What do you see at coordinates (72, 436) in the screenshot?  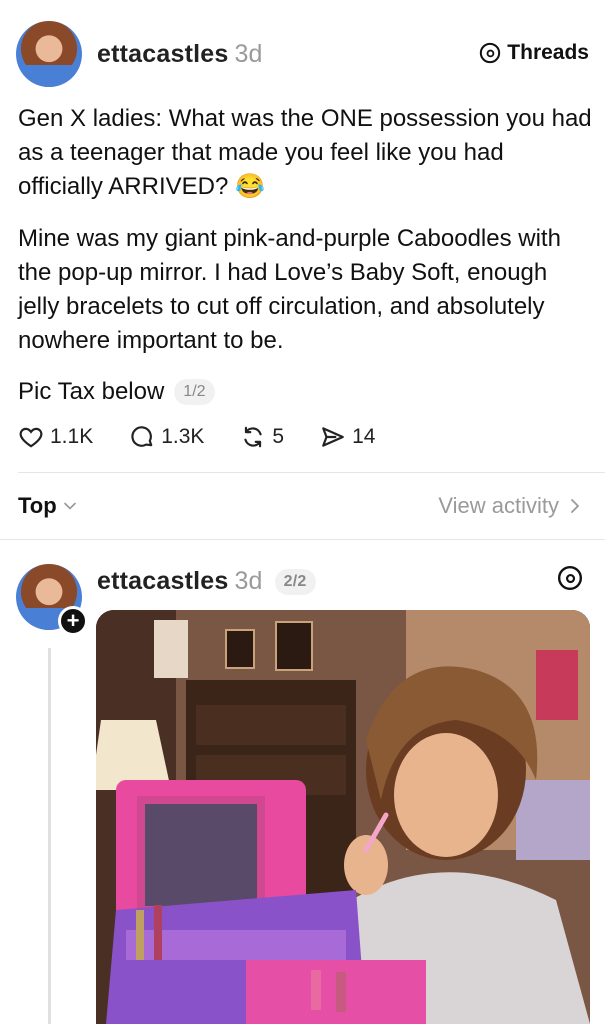 I see `like-count: 1.1K` at bounding box center [72, 436].